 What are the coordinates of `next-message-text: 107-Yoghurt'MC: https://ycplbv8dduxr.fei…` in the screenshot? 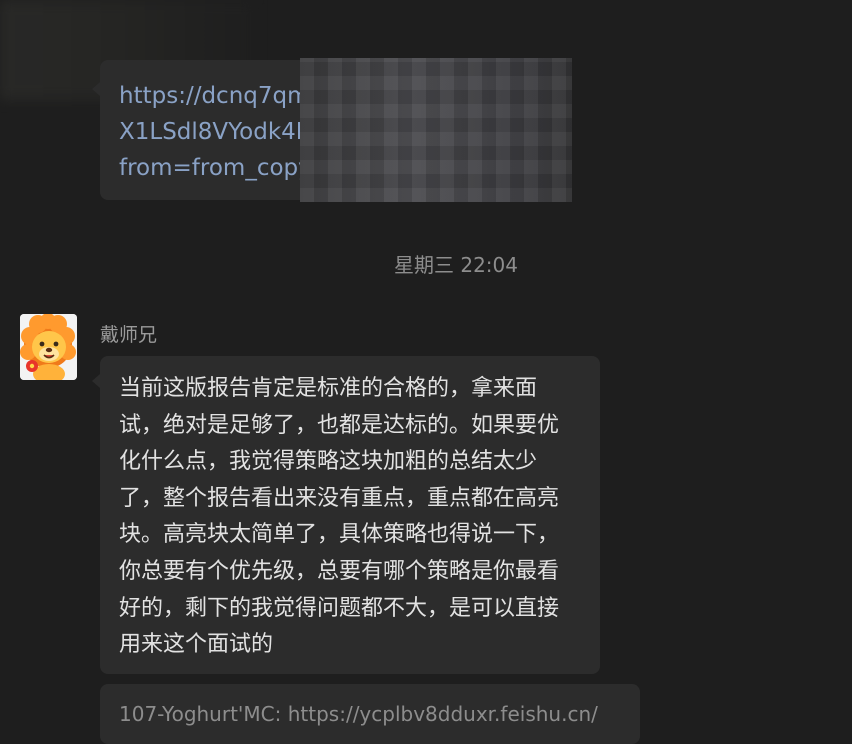 It's located at (358, 714).